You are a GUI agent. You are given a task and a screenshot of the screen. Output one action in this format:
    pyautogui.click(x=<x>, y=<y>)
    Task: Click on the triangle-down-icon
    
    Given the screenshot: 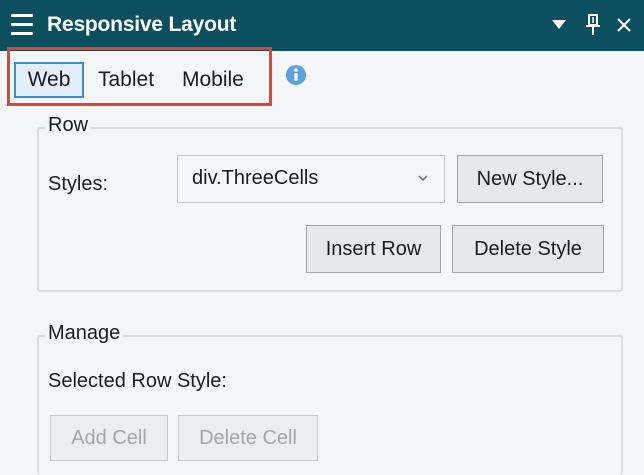 What is the action you would take?
    pyautogui.click(x=559, y=25)
    